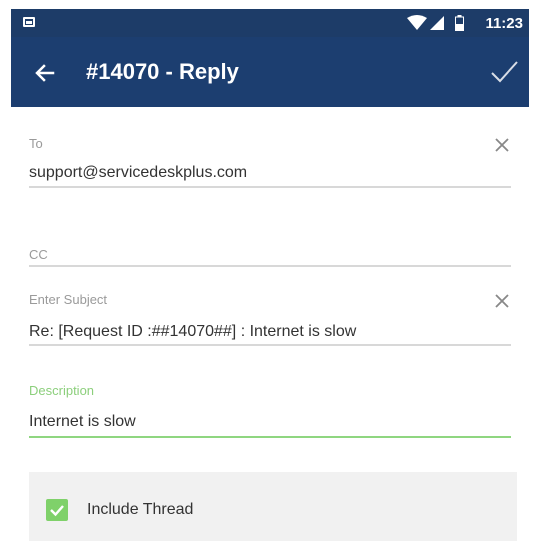 Image resolution: width=533 pixels, height=541 pixels. Describe the element at coordinates (38, 254) in the screenshot. I see `cc-label: CC` at that location.